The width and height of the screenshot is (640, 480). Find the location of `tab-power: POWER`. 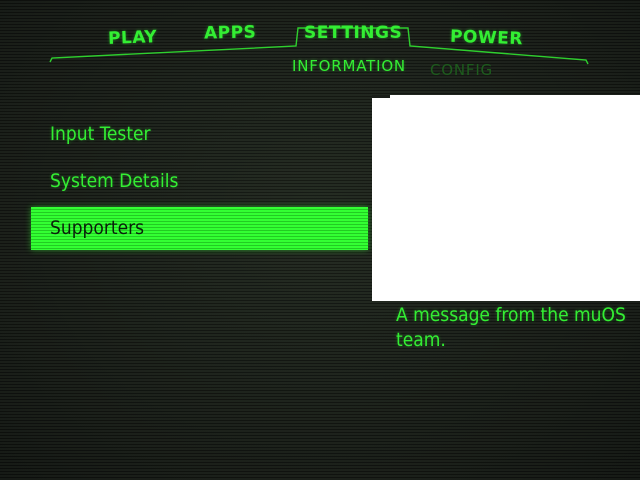

tab-power: POWER is located at coordinates (487, 38).